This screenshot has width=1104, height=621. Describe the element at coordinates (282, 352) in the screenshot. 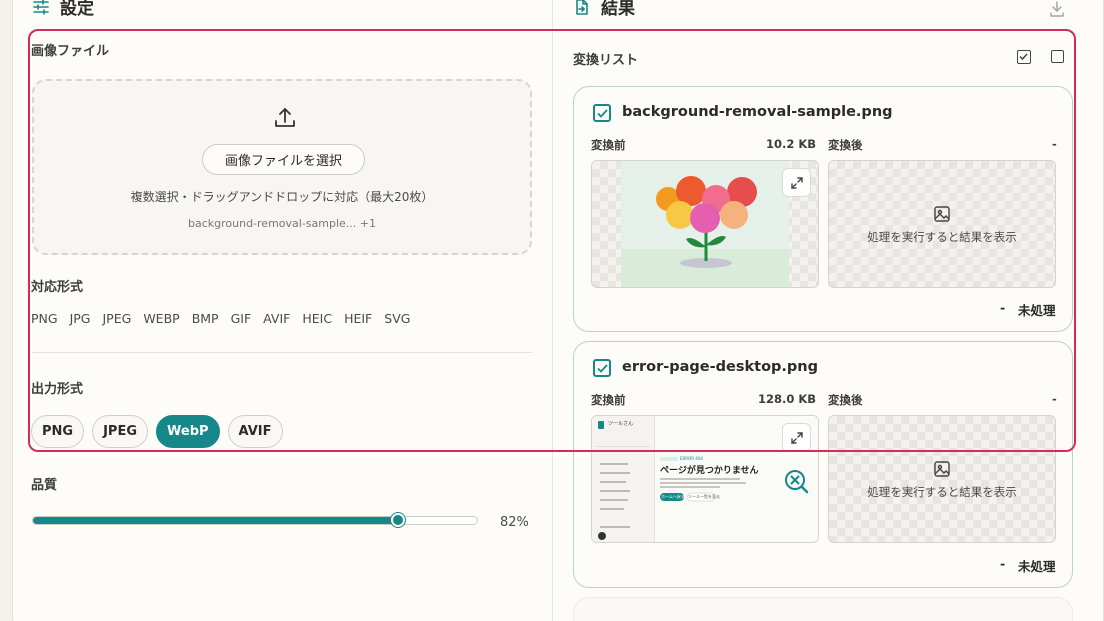

I see `section-divider` at that location.